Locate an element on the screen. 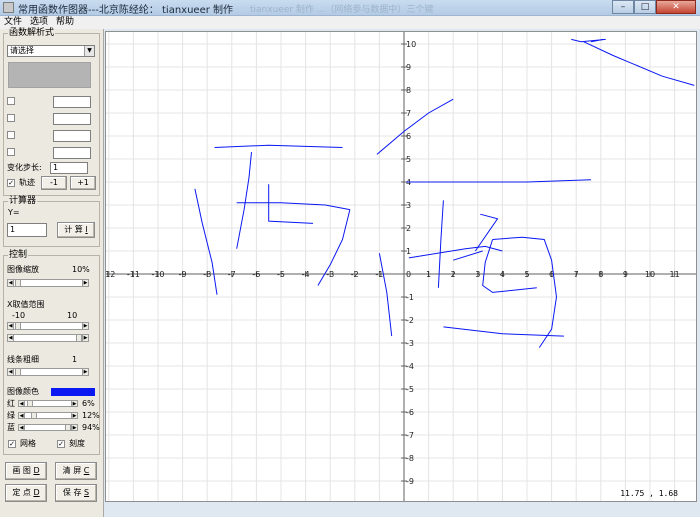 The image size is (700, 517). x-tick-label: 11 is located at coordinates (675, 274).